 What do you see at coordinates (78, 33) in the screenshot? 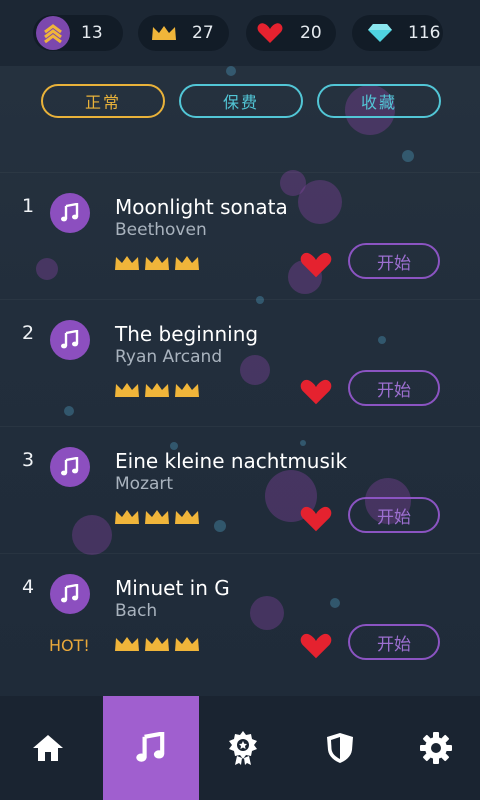
I see `rank-stat: 13` at bounding box center [78, 33].